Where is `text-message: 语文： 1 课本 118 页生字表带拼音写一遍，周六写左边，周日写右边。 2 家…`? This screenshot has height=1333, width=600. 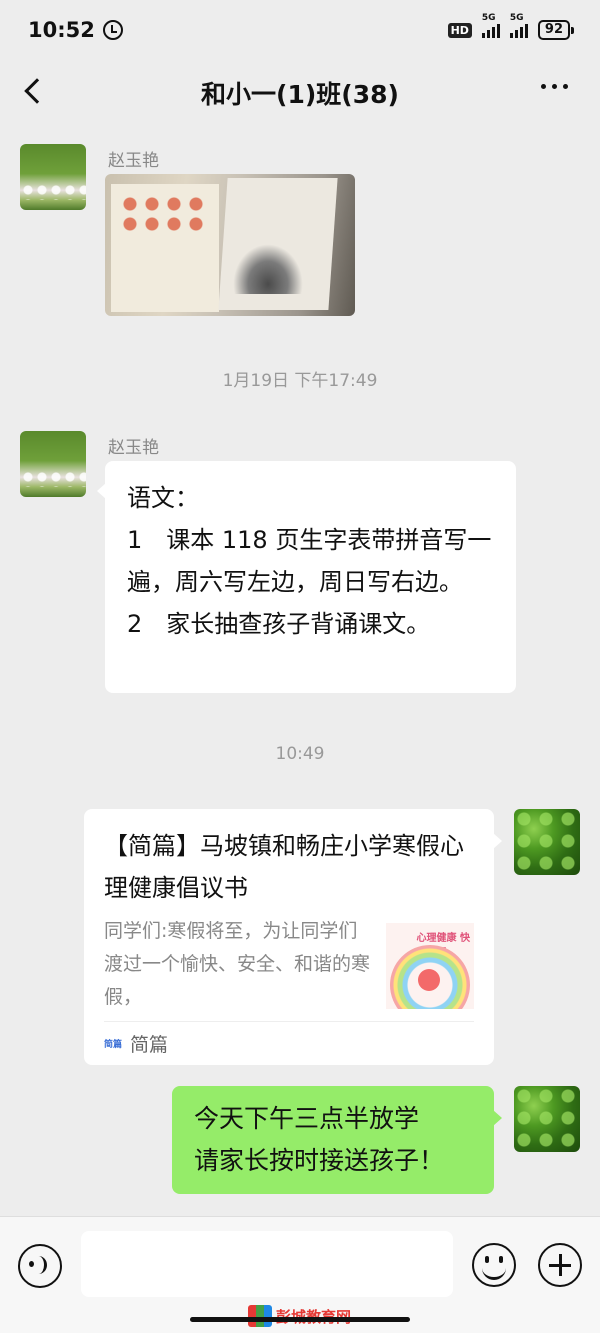
text-message: 语文： 1 课本 118 页生字表带拼音写一遍，周六写左边，周日写右边。 2 家… is located at coordinates (306, 577).